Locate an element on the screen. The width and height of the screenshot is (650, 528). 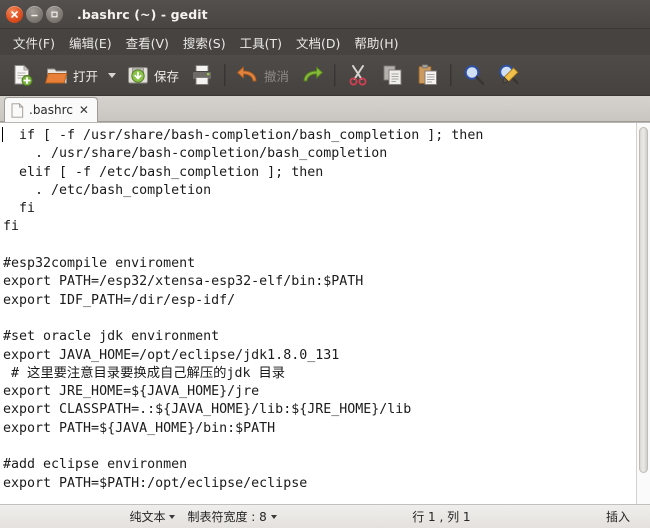
language-label: 纯文本 is located at coordinates (147, 517).